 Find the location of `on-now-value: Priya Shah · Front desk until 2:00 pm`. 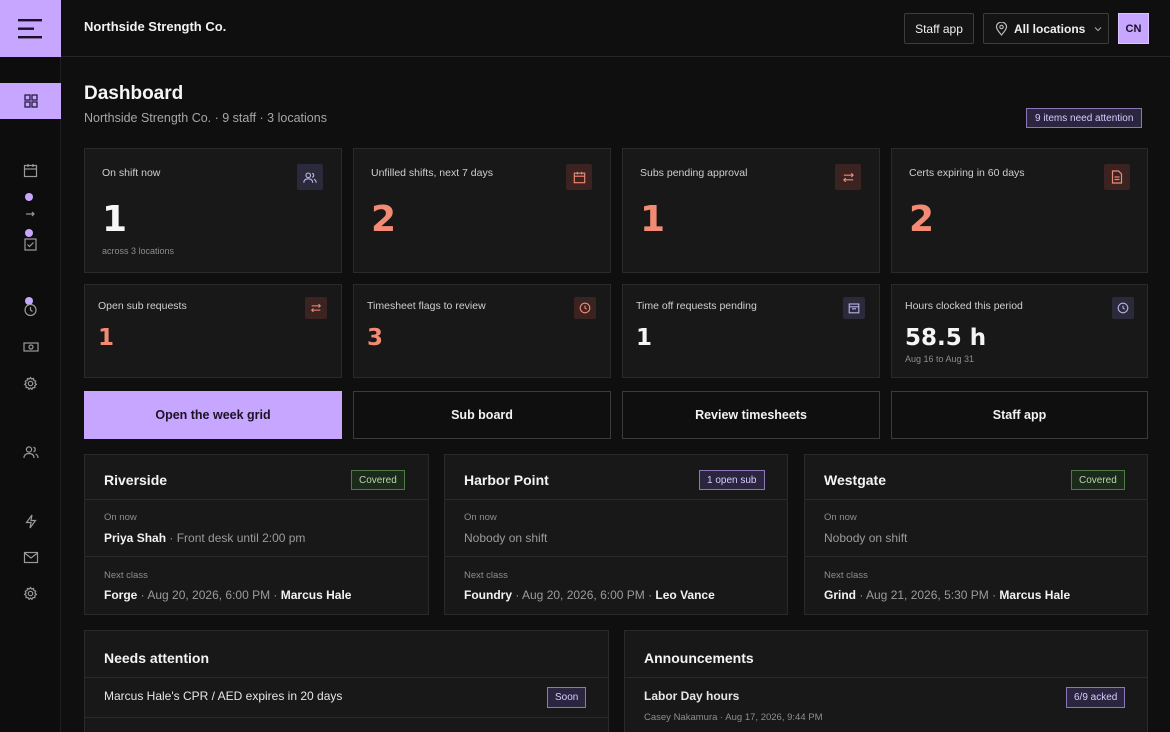

on-now-value: Priya Shah · Front desk until 2:00 pm is located at coordinates (204, 538).